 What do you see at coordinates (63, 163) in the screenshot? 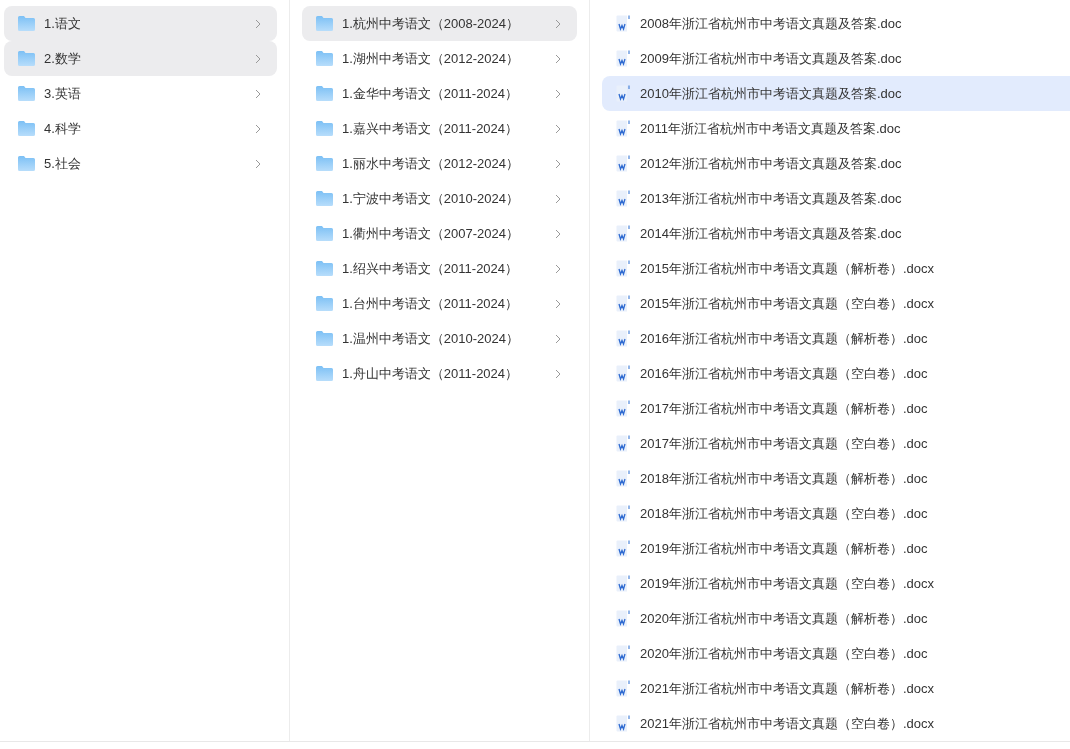
I see `folder-name: 5.社会` at bounding box center [63, 163].